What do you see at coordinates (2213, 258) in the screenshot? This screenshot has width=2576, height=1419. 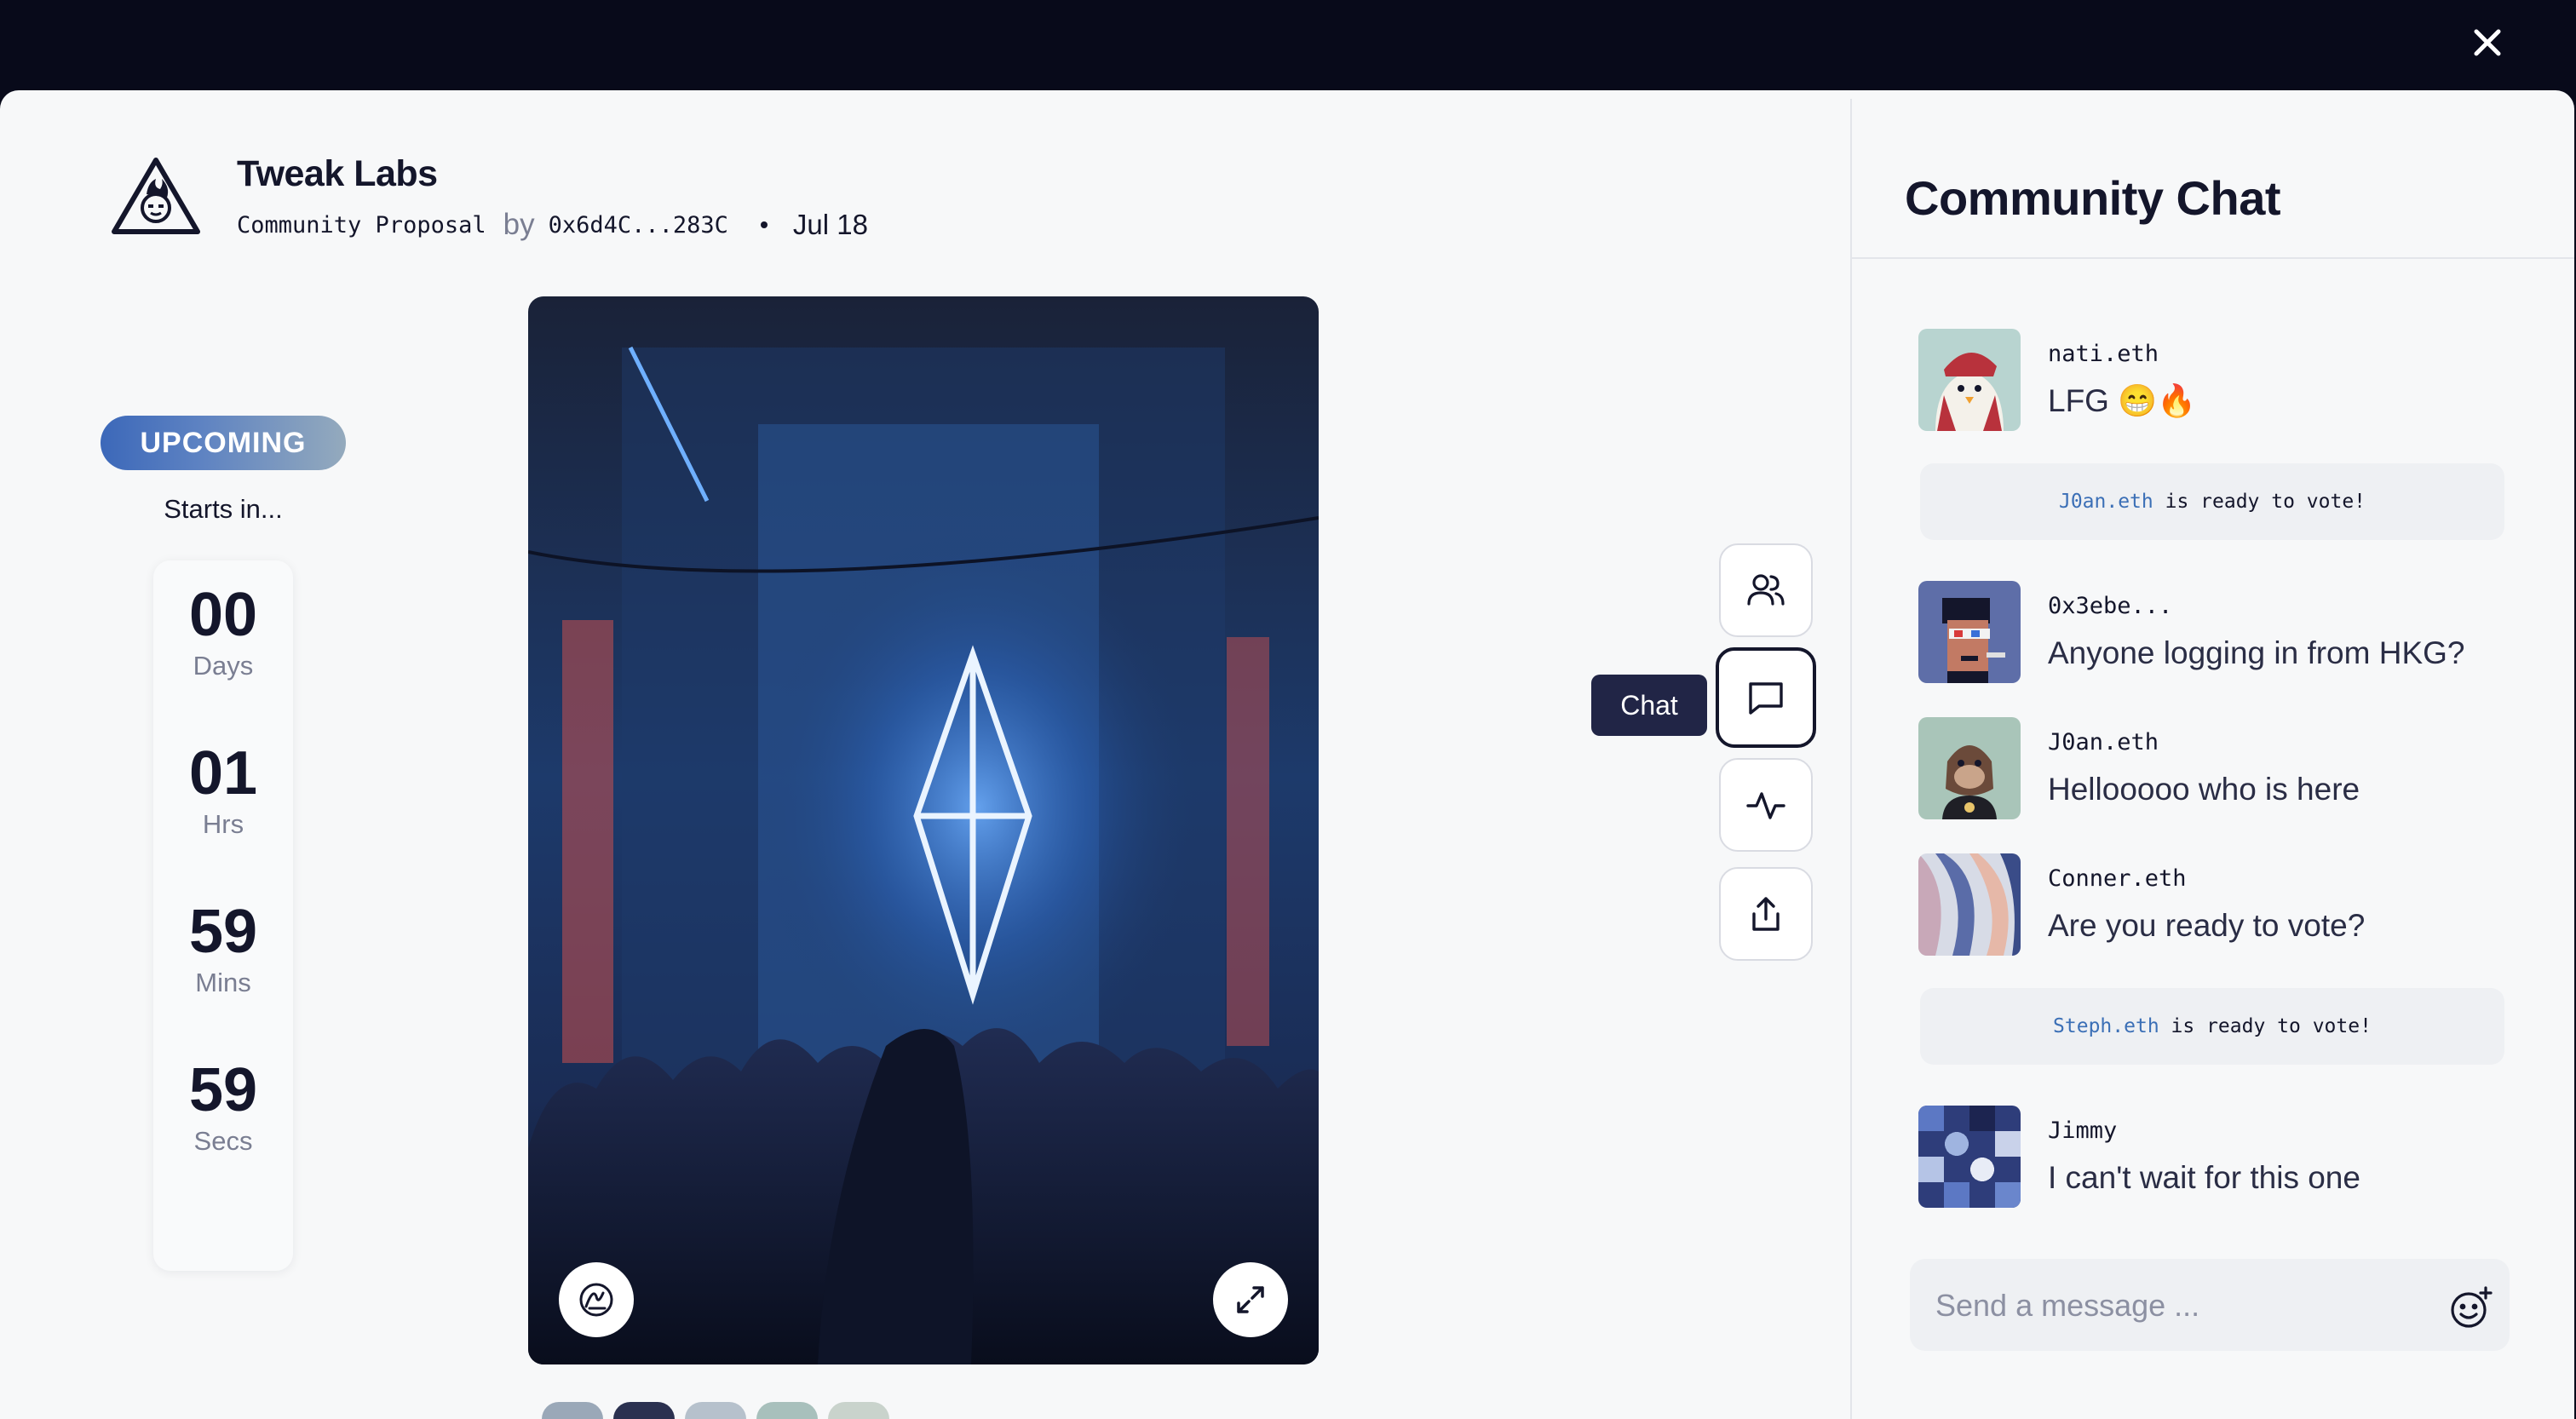 I see `divider` at bounding box center [2213, 258].